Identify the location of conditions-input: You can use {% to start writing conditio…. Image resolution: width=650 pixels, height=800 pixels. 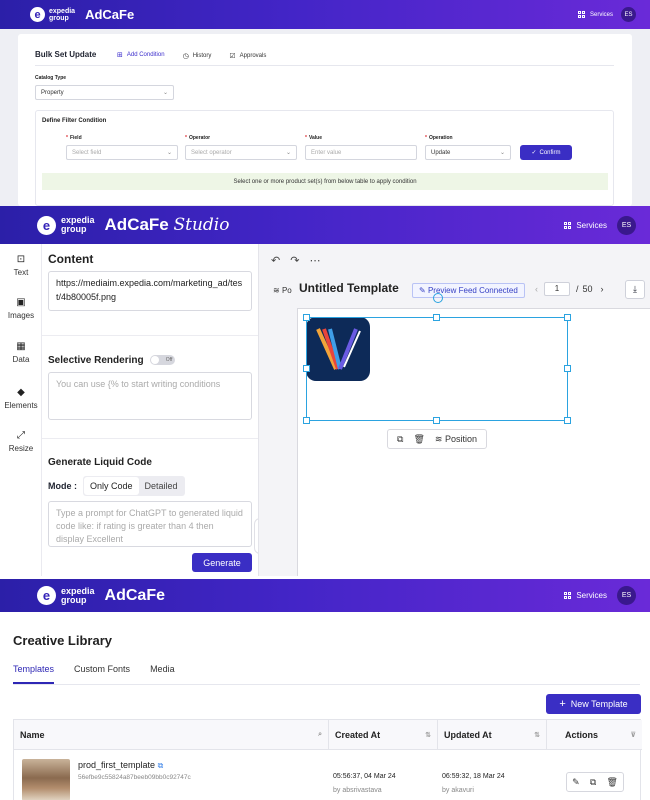
(150, 396).